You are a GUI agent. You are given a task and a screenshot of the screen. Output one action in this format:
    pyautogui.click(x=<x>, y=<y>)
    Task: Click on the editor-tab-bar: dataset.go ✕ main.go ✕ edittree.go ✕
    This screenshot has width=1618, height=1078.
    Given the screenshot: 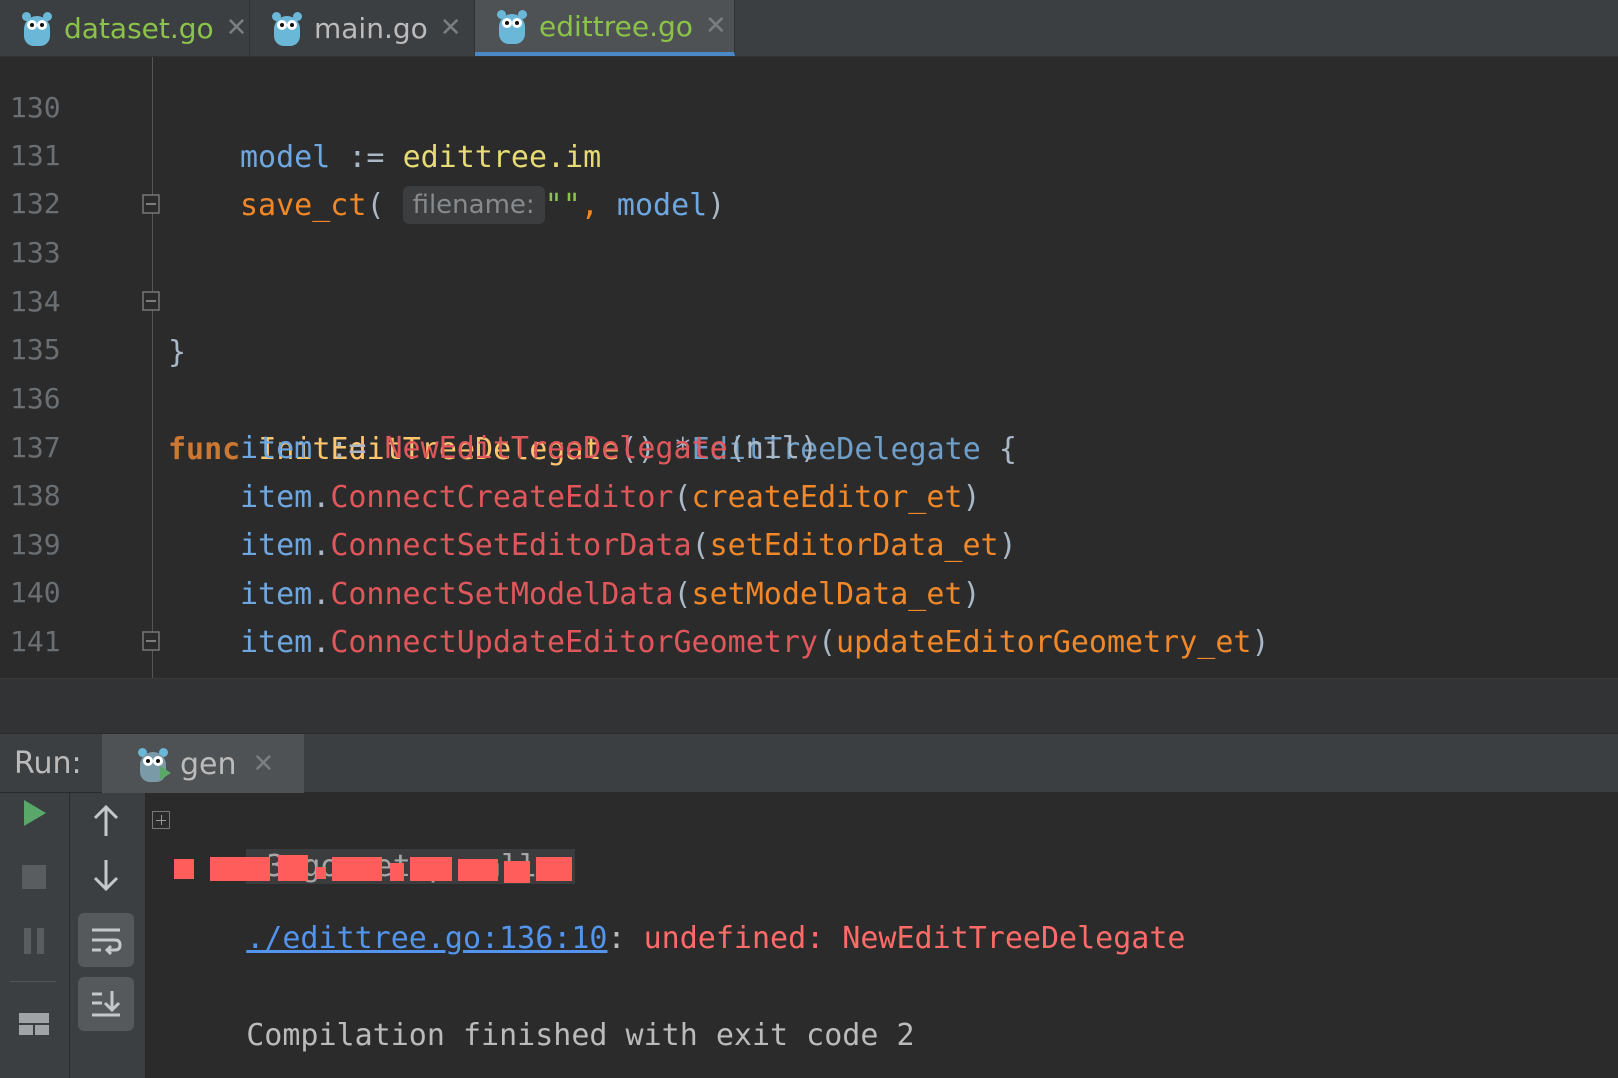 What is the action you would take?
    pyautogui.click(x=809, y=28)
    